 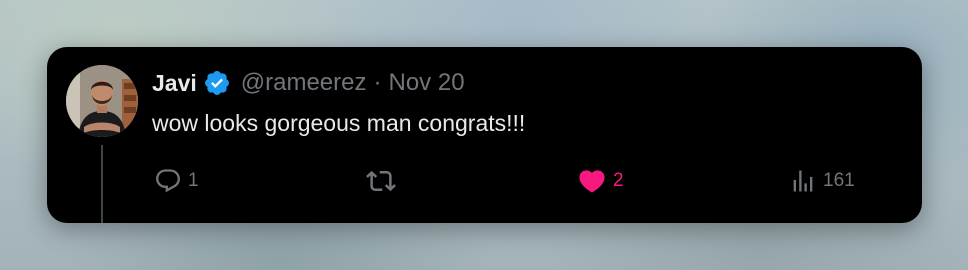 I want to click on tweet-text: wow looks gorgeous man congrats!!!, so click(x=339, y=123).